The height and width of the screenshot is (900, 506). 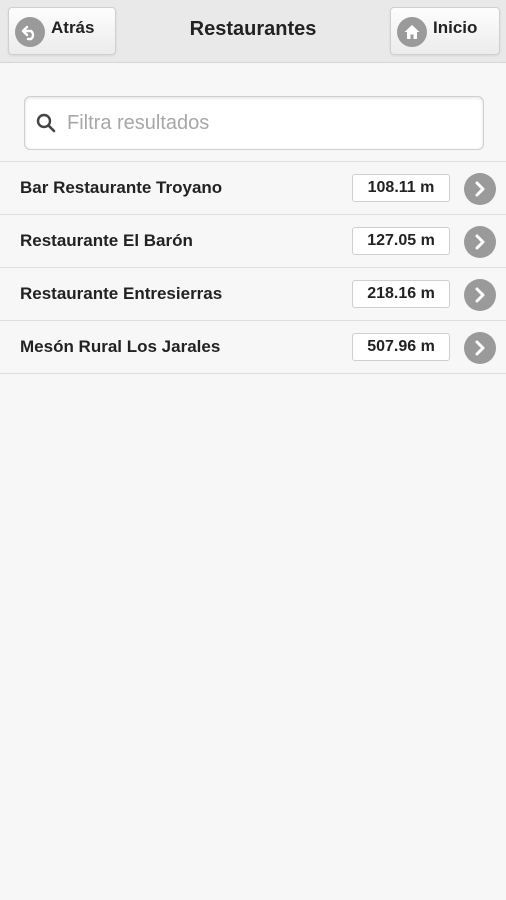 What do you see at coordinates (412, 32) in the screenshot?
I see `home-icon` at bounding box center [412, 32].